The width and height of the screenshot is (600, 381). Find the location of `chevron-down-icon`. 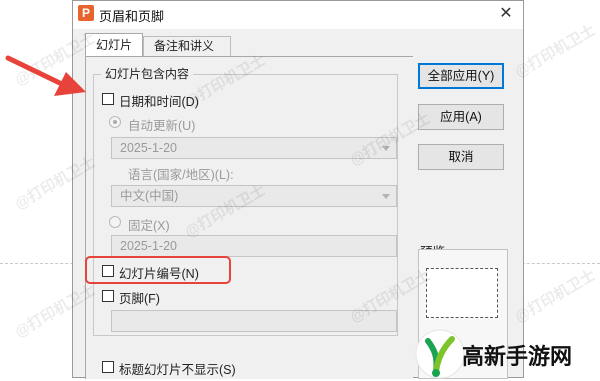

chevron-down-icon is located at coordinates (386, 196).